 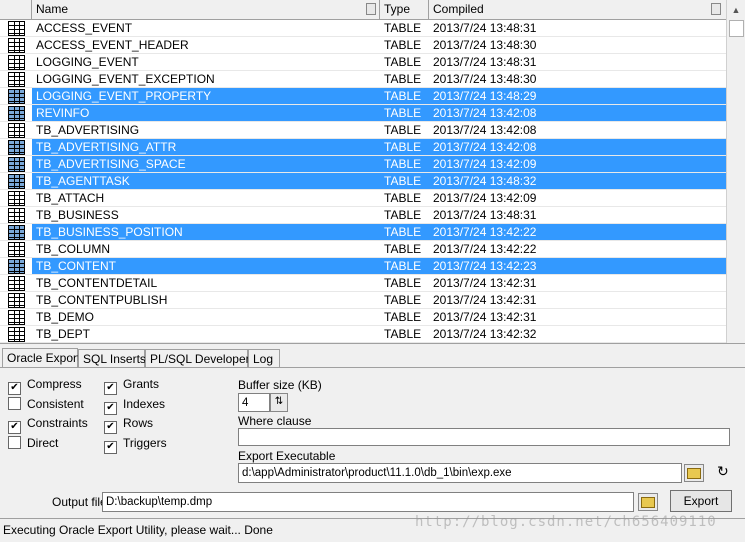 What do you see at coordinates (578, 334) in the screenshot?
I see `row-compiled: 2013/7/24 13:42:32` at bounding box center [578, 334].